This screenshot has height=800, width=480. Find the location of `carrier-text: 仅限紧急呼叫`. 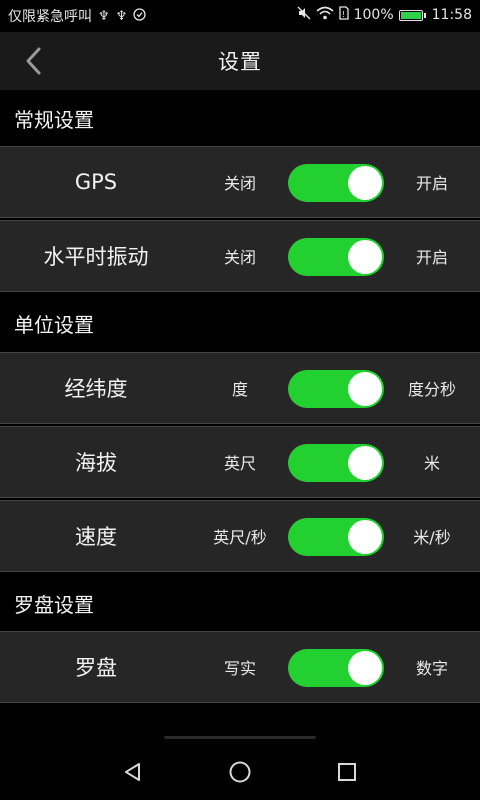

carrier-text: 仅限紧急呼叫 is located at coordinates (50, 17).